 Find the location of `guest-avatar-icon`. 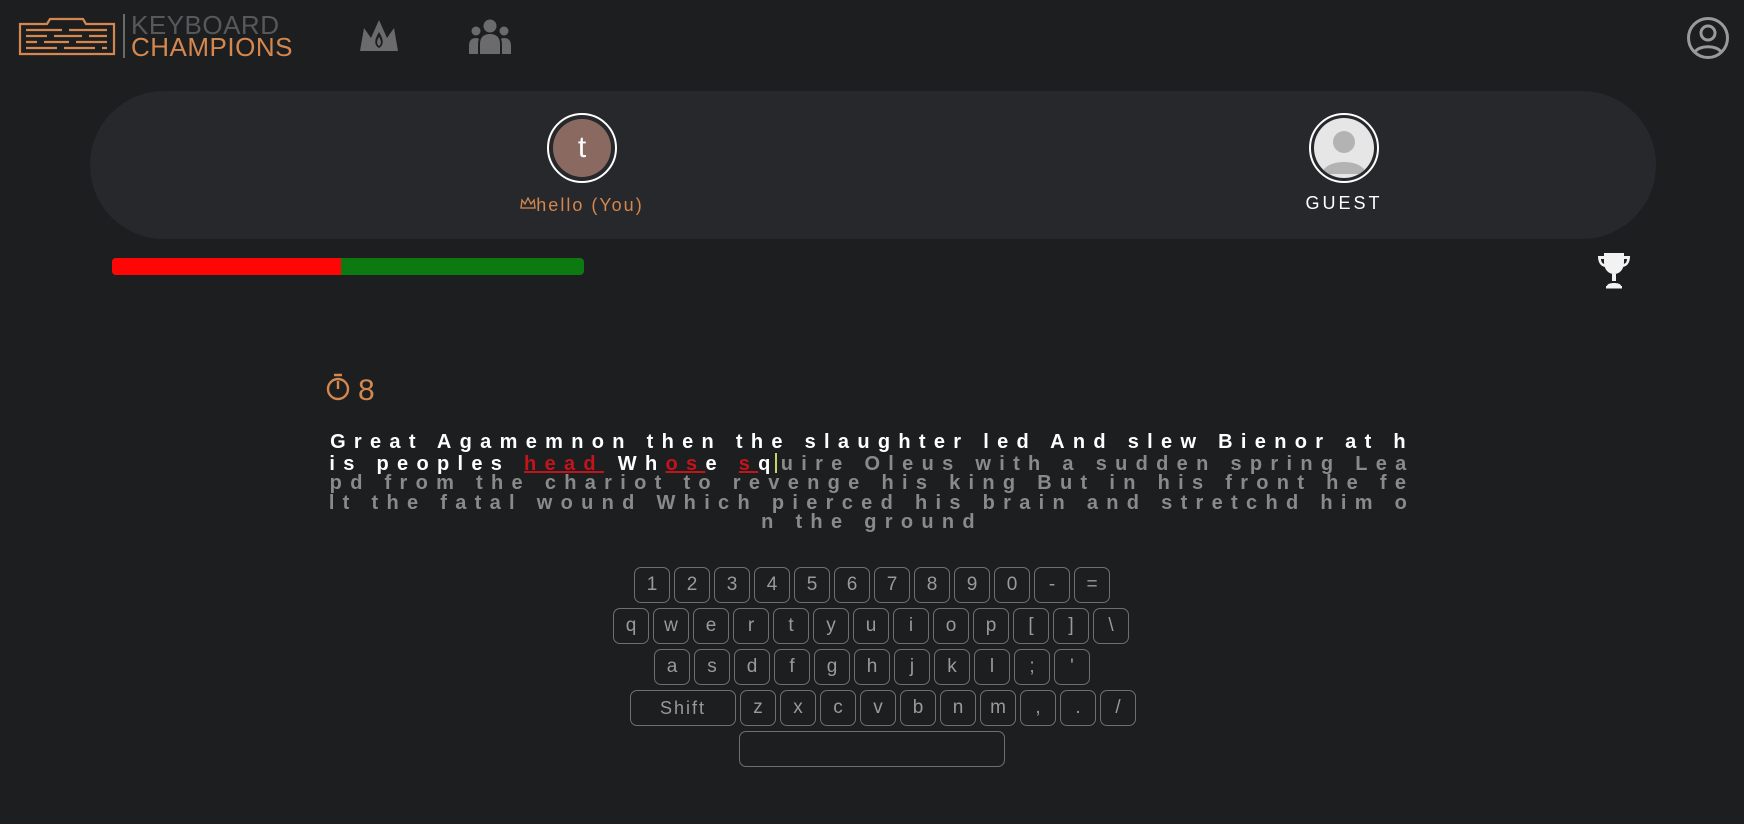

guest-avatar-icon is located at coordinates (1344, 148).